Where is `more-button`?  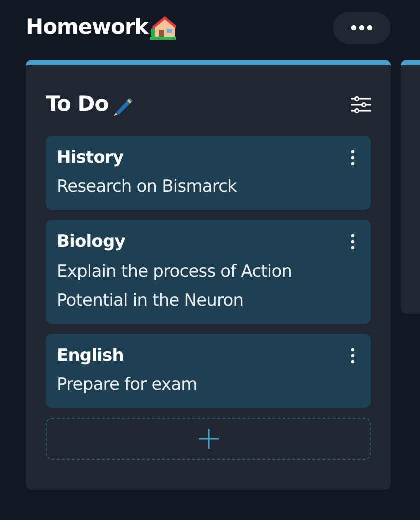 more-button is located at coordinates (362, 28).